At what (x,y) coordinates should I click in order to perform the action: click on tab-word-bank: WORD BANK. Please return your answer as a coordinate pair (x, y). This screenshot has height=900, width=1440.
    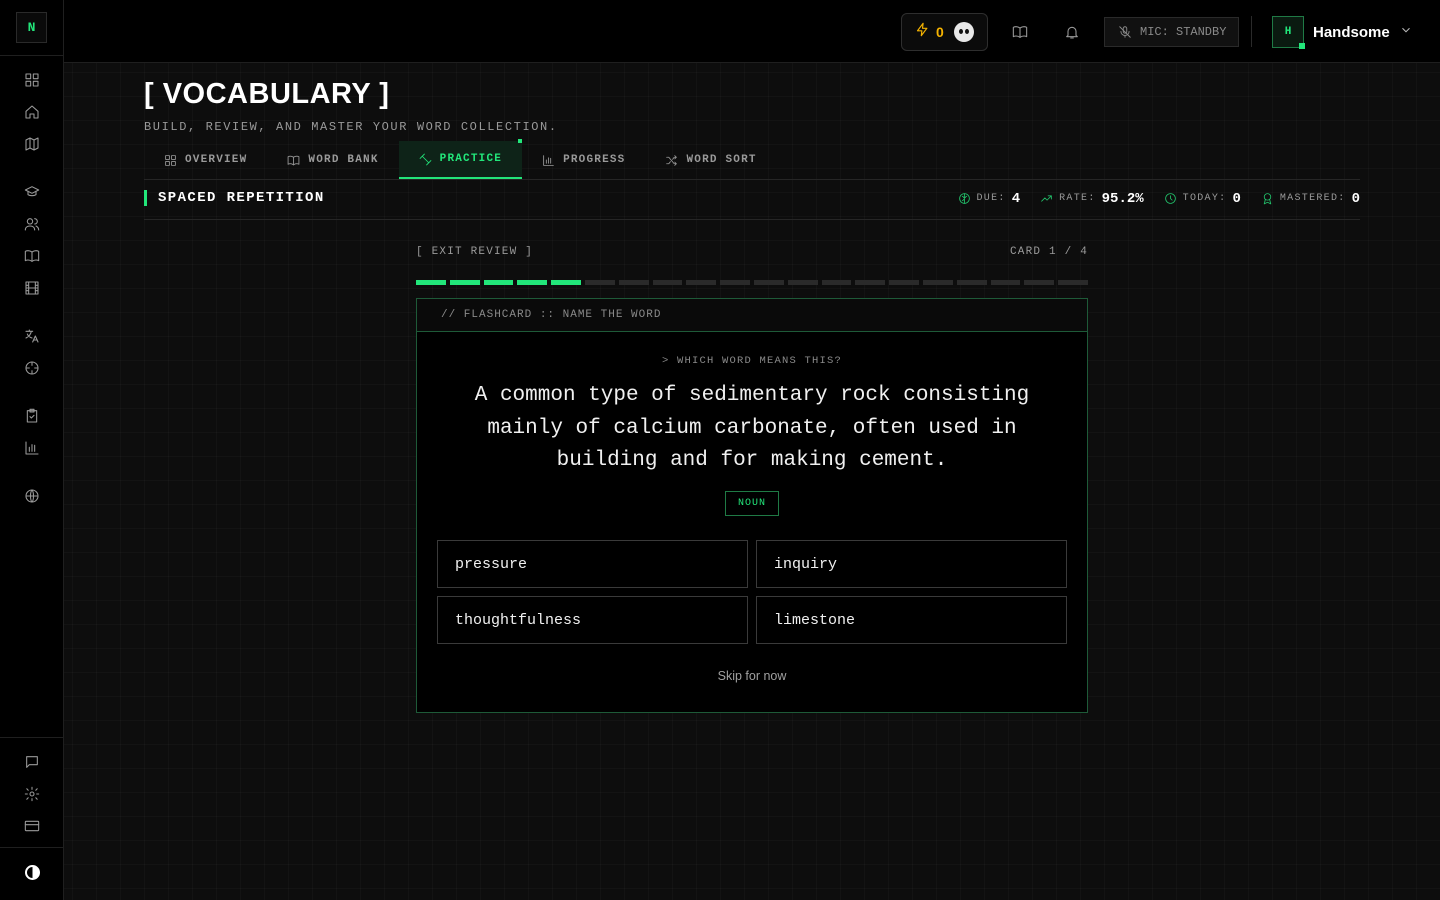
    Looking at the image, I should click on (332, 160).